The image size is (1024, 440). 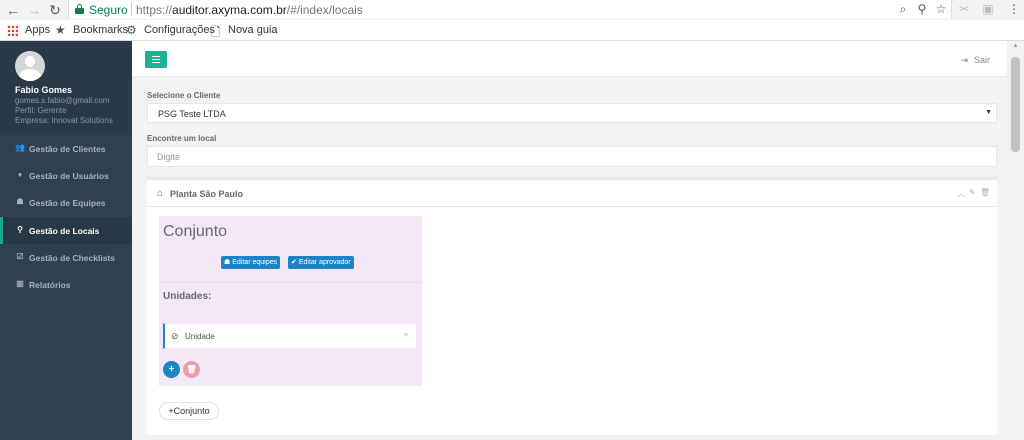 What do you see at coordinates (572, 193) in the screenshot?
I see `location-panel-header: ⌂ Planta São Paulo ︿ ✎ 🗑` at bounding box center [572, 193].